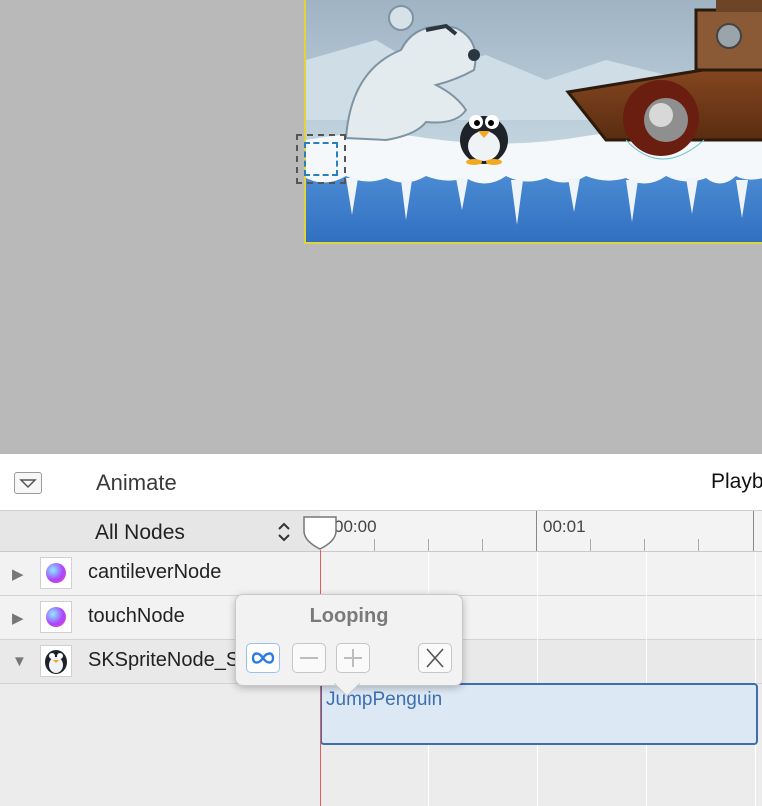 This screenshot has width=762, height=806. I want to click on disclosure-triangle-icon: ▼, so click(19, 661).